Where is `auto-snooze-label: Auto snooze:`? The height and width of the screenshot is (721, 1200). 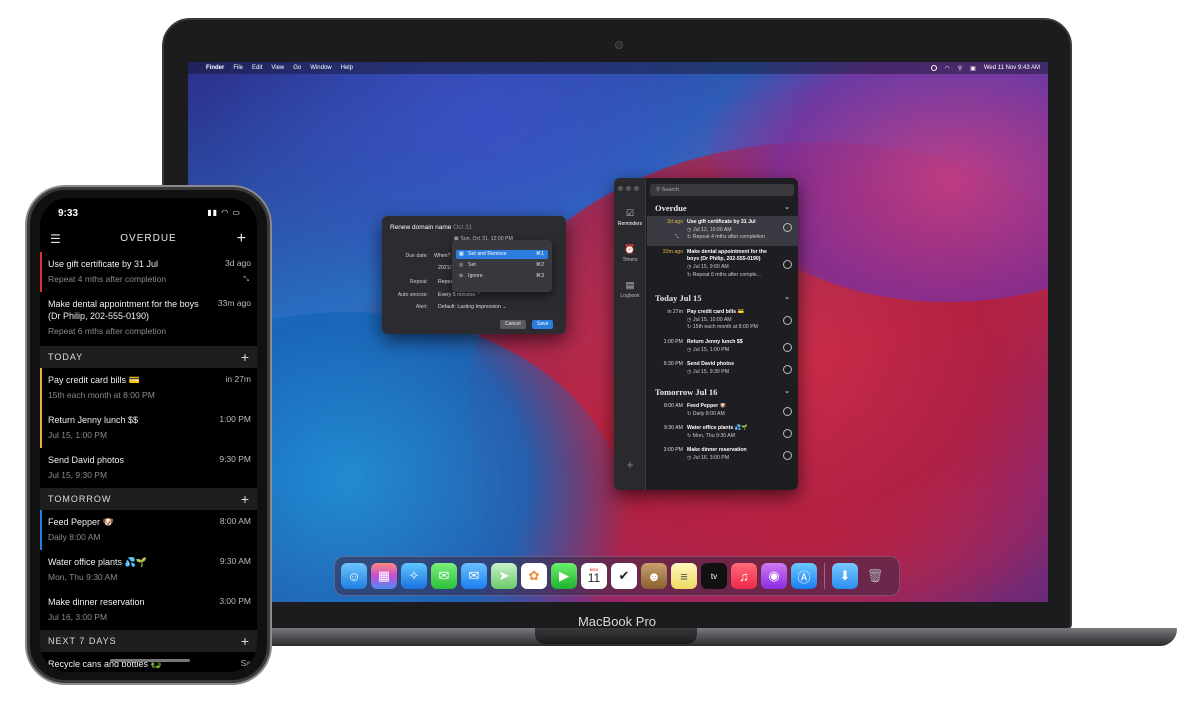
auto-snooze-label: Auto snooze: is located at coordinates (412, 295).